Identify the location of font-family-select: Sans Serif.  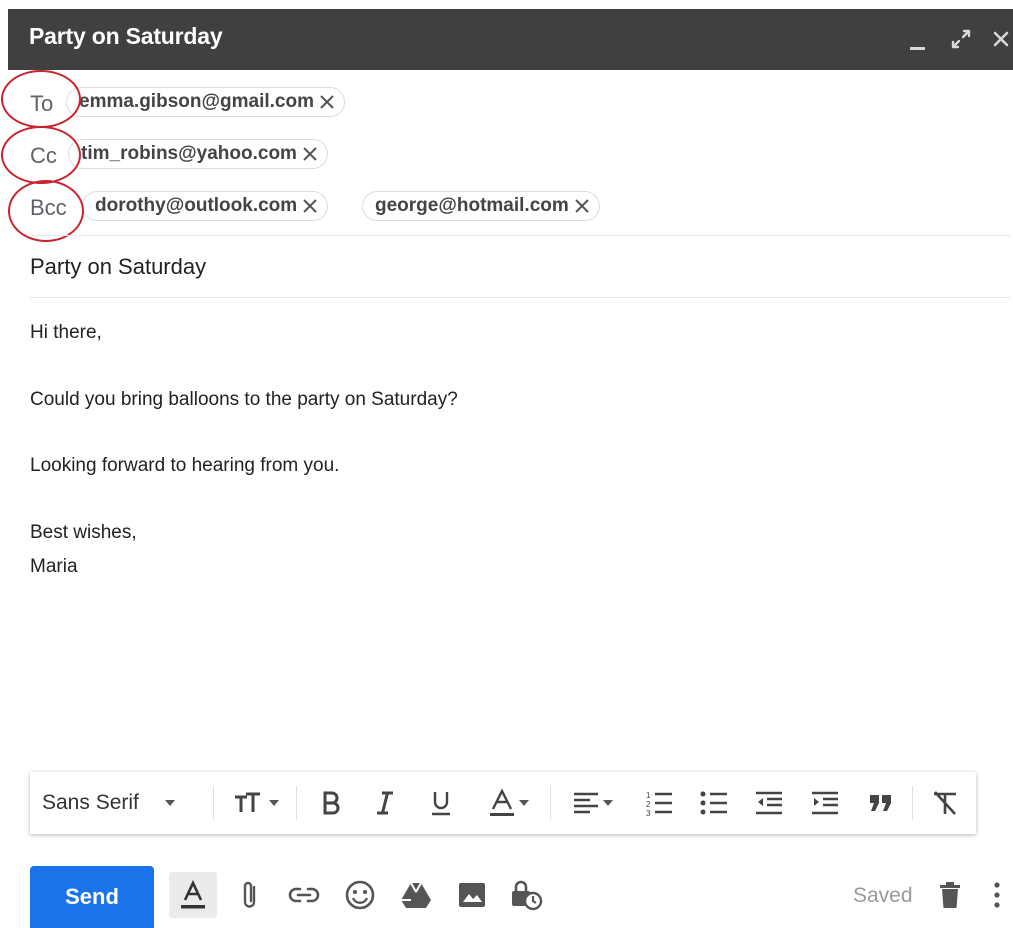
(127, 803).